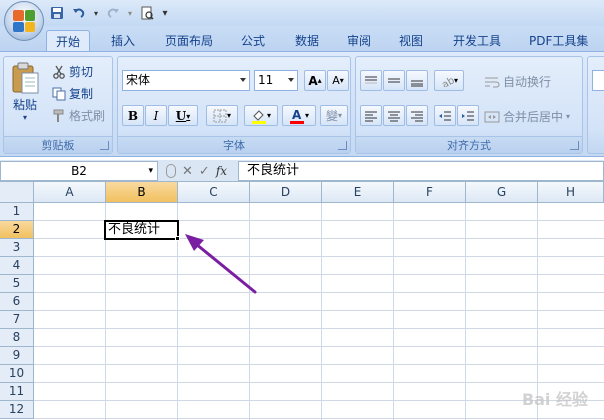 The height and width of the screenshot is (420, 604). I want to click on tab-pdf-tools: PDF工具集, so click(558, 41).